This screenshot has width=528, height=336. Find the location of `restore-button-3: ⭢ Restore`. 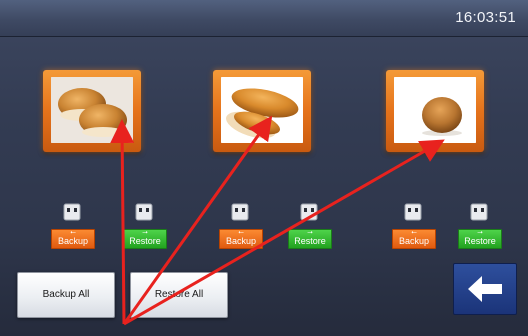

restore-button-3: ⭢ Restore is located at coordinates (480, 239).